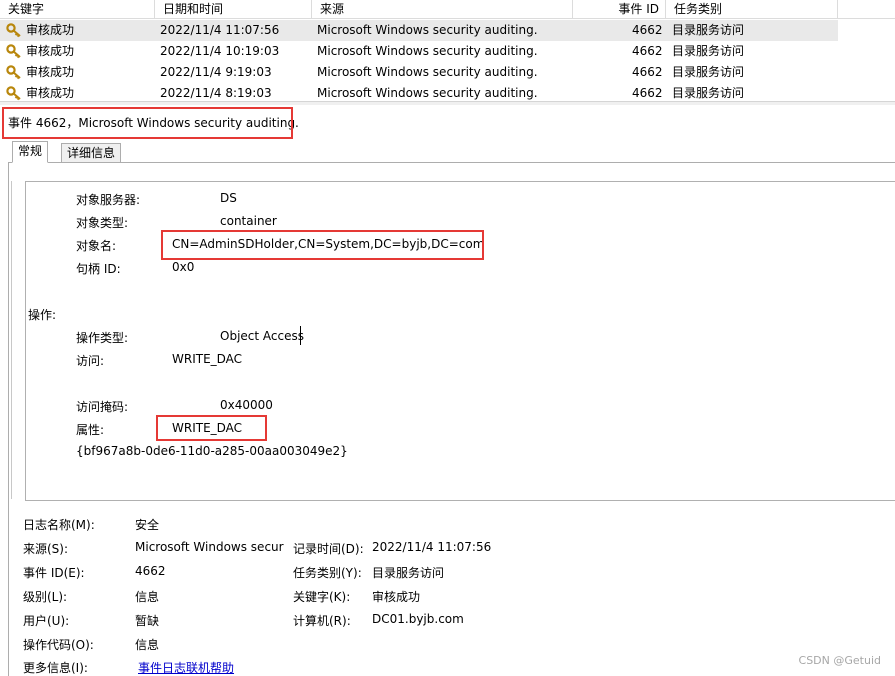 The width and height of the screenshot is (895, 676). Describe the element at coordinates (220, 30) in the screenshot. I see `row-datetime: 2022/11/4 11:07:56` at that location.